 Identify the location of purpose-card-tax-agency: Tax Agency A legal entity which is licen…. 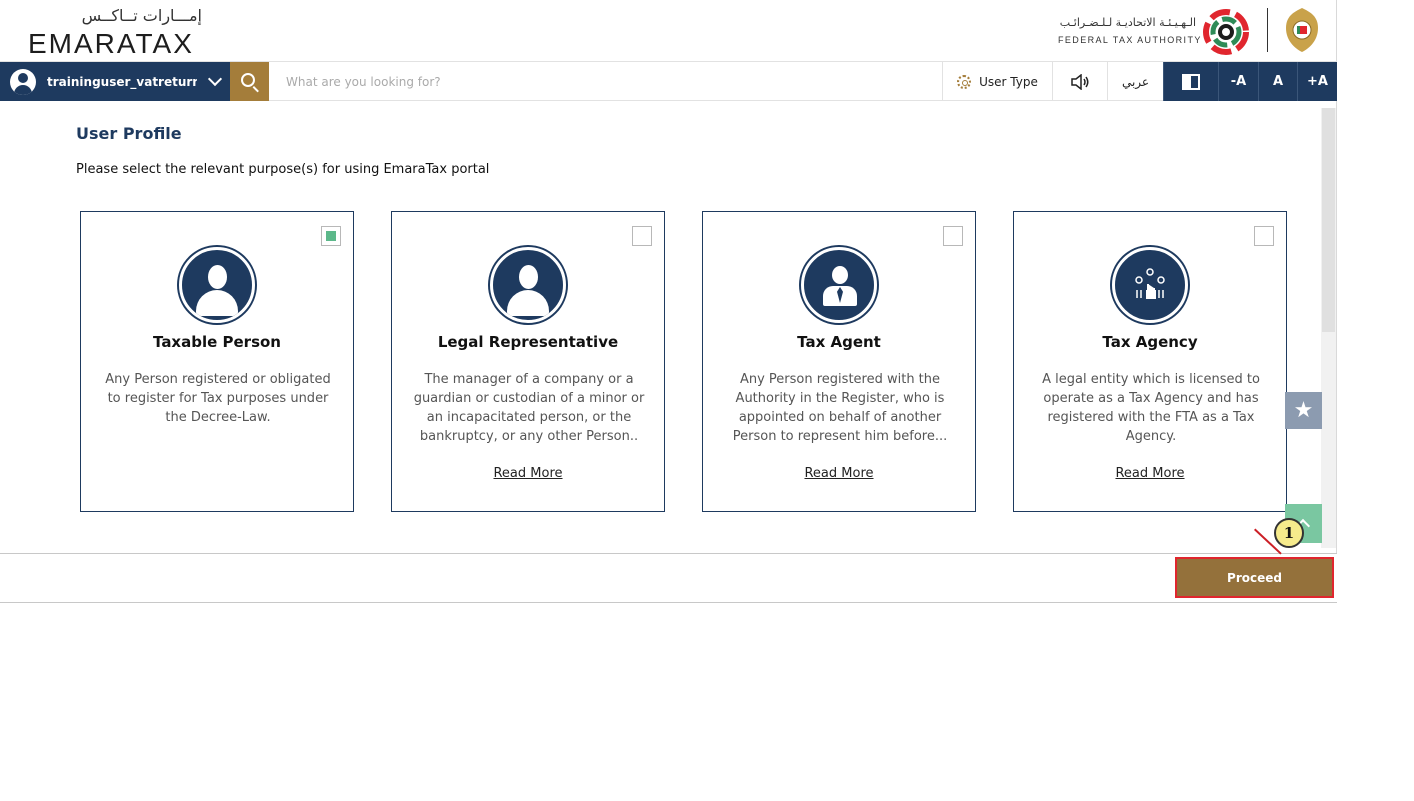
(1150, 361).